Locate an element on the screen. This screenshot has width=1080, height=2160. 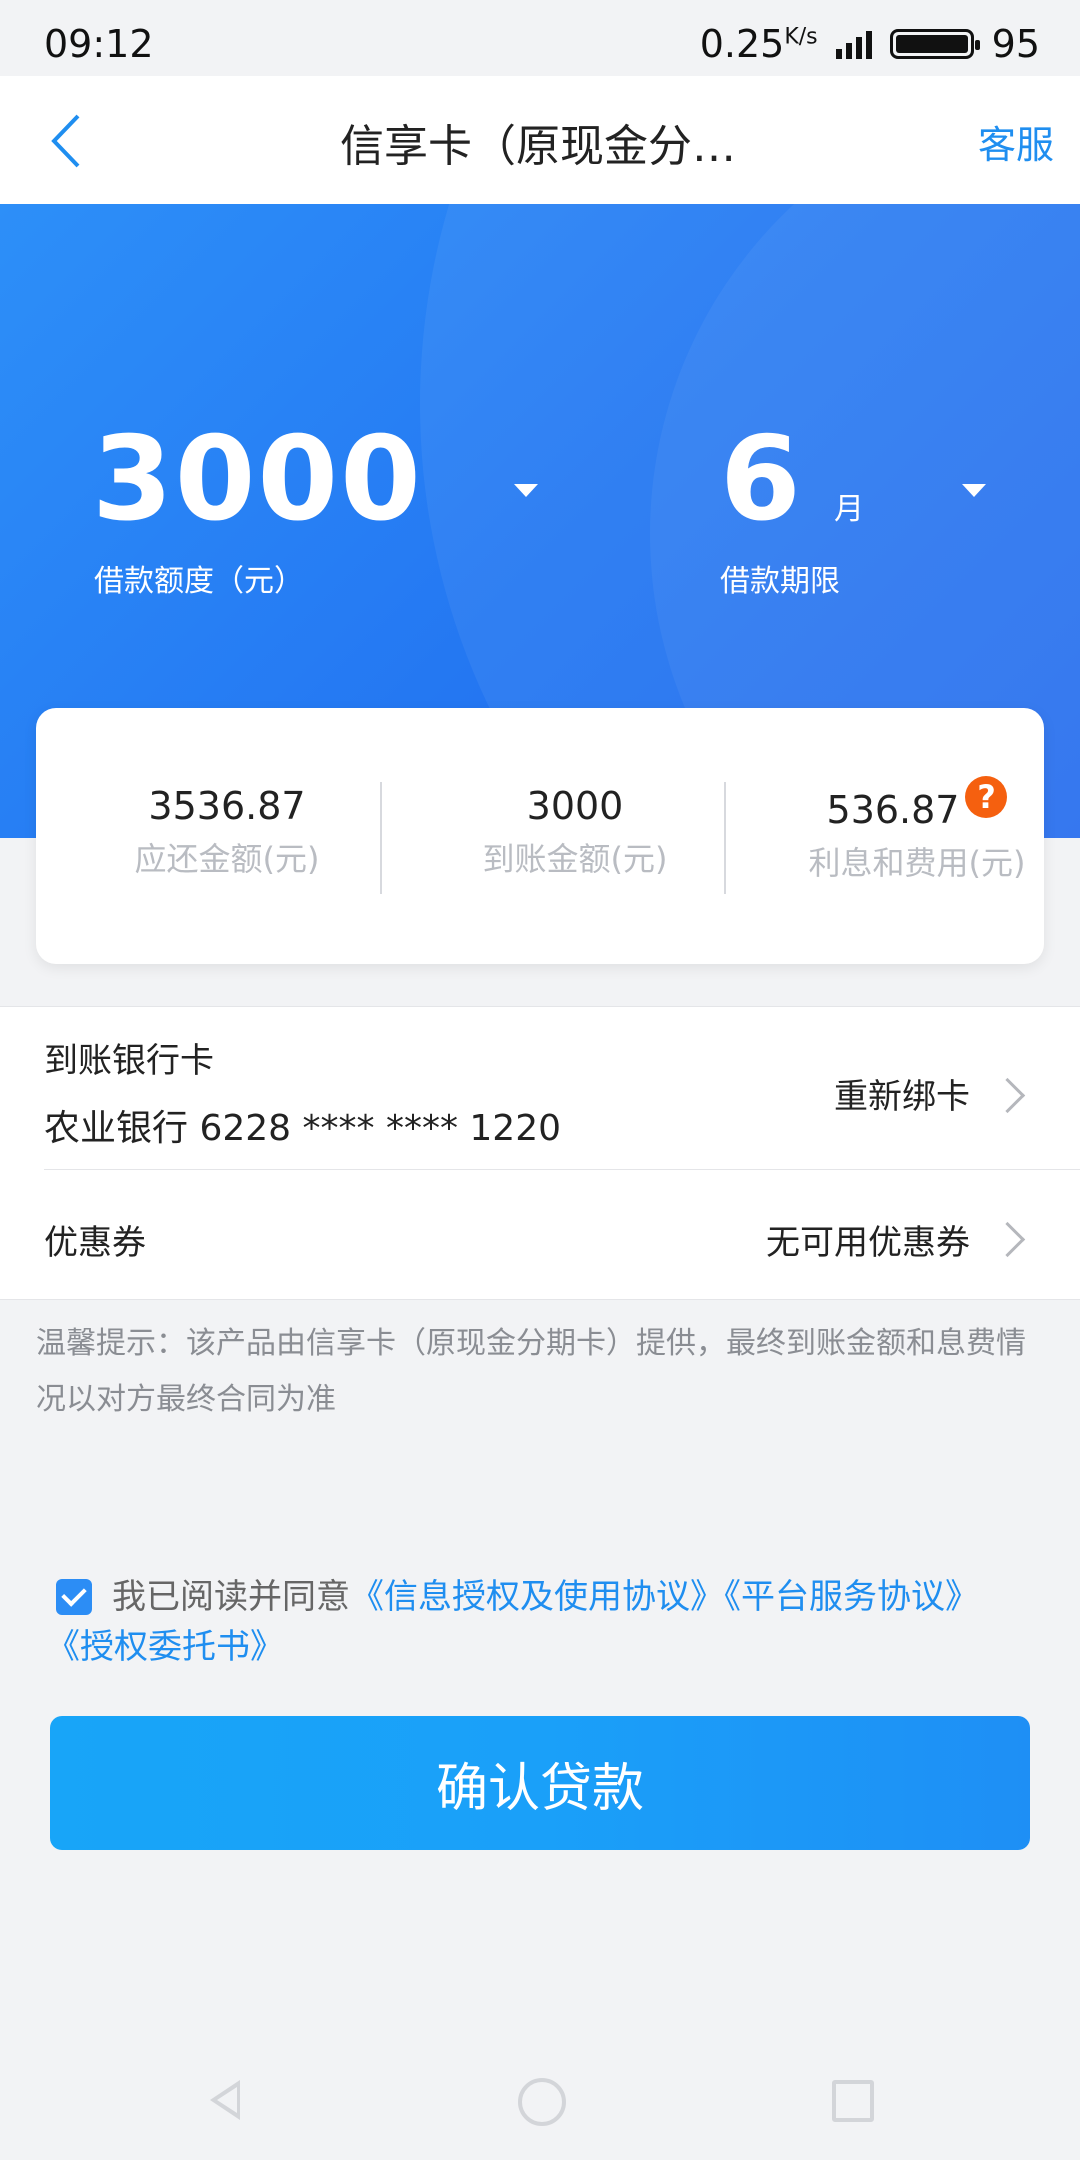
platform-service-link: 《平台服务协议》 is located at coordinates (851, 1597).